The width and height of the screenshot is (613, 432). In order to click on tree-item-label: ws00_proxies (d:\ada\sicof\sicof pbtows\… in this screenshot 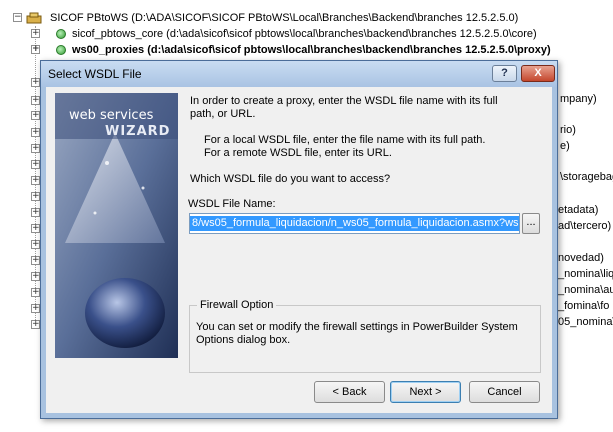, I will do `click(311, 50)`.